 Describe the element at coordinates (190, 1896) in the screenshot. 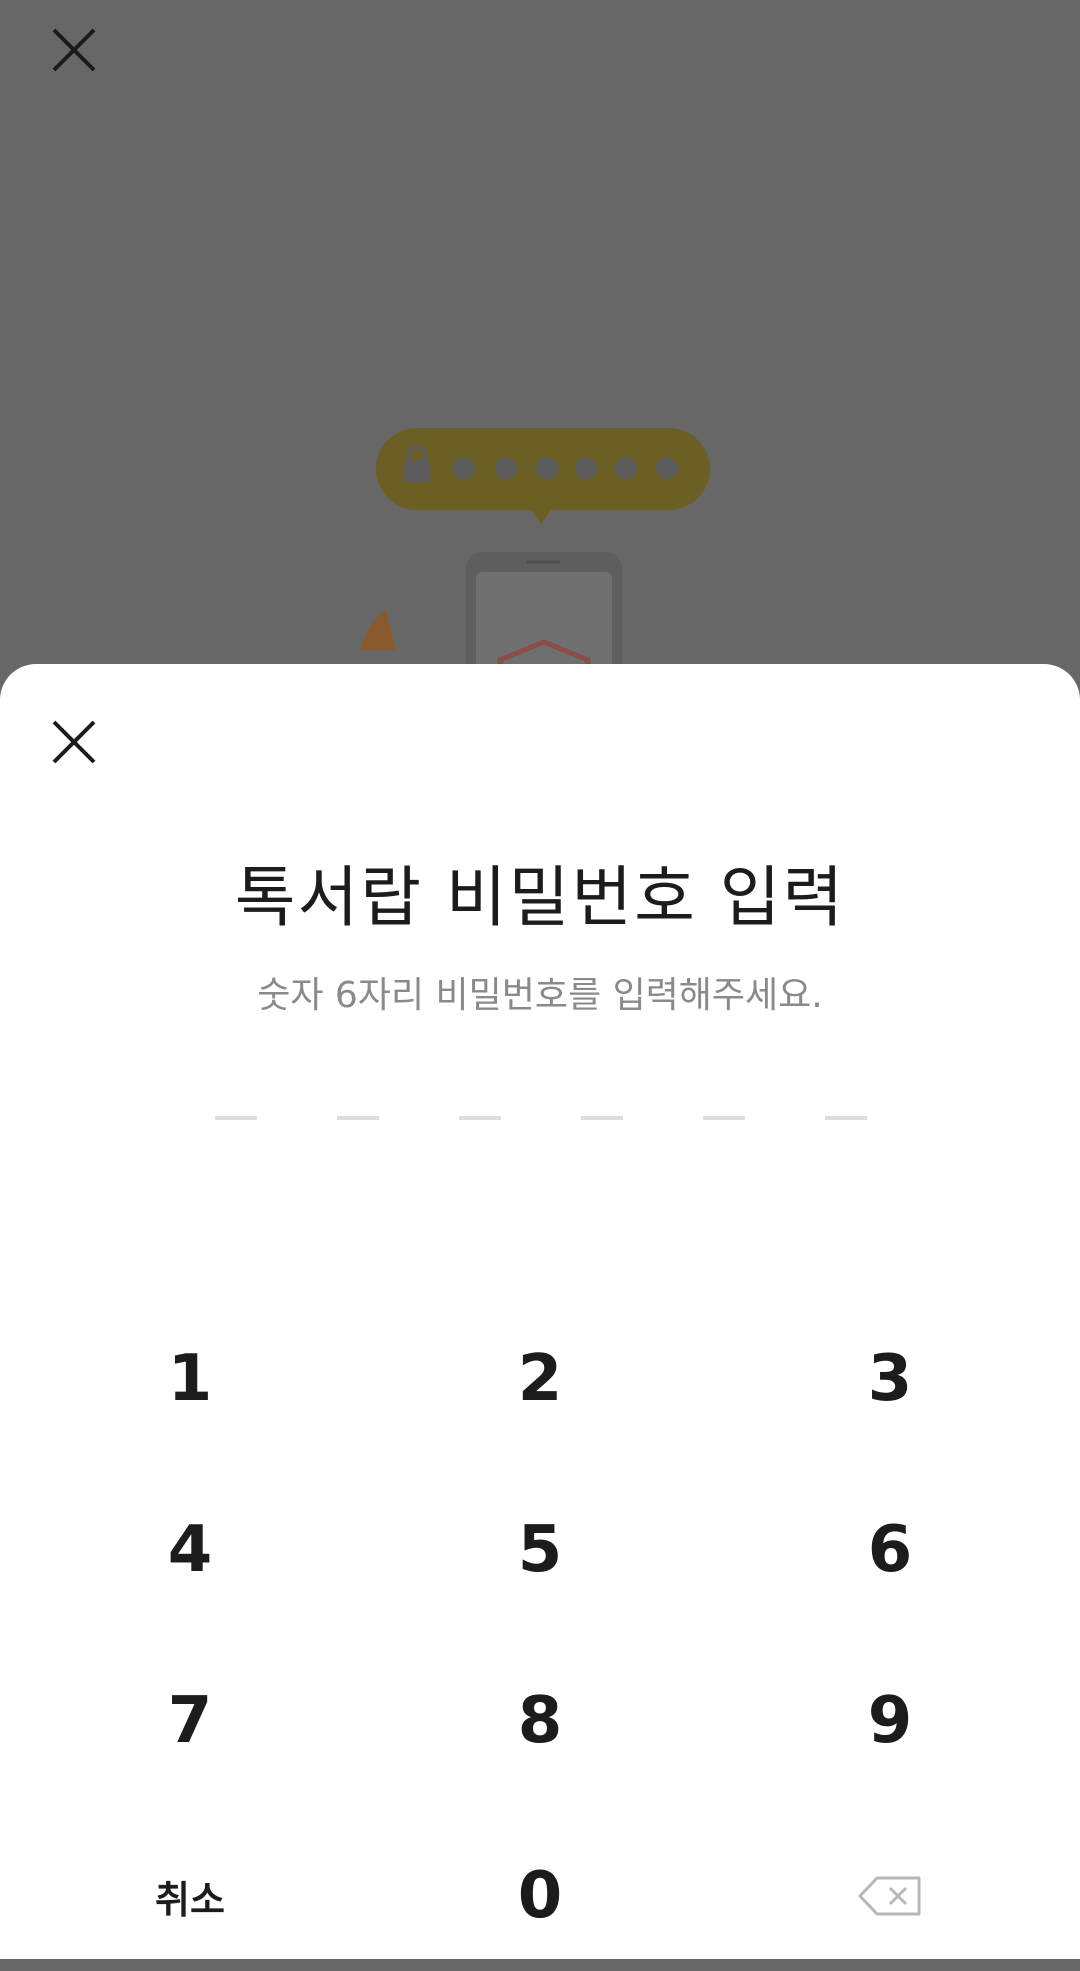

I see `cancel-button: 취소` at that location.